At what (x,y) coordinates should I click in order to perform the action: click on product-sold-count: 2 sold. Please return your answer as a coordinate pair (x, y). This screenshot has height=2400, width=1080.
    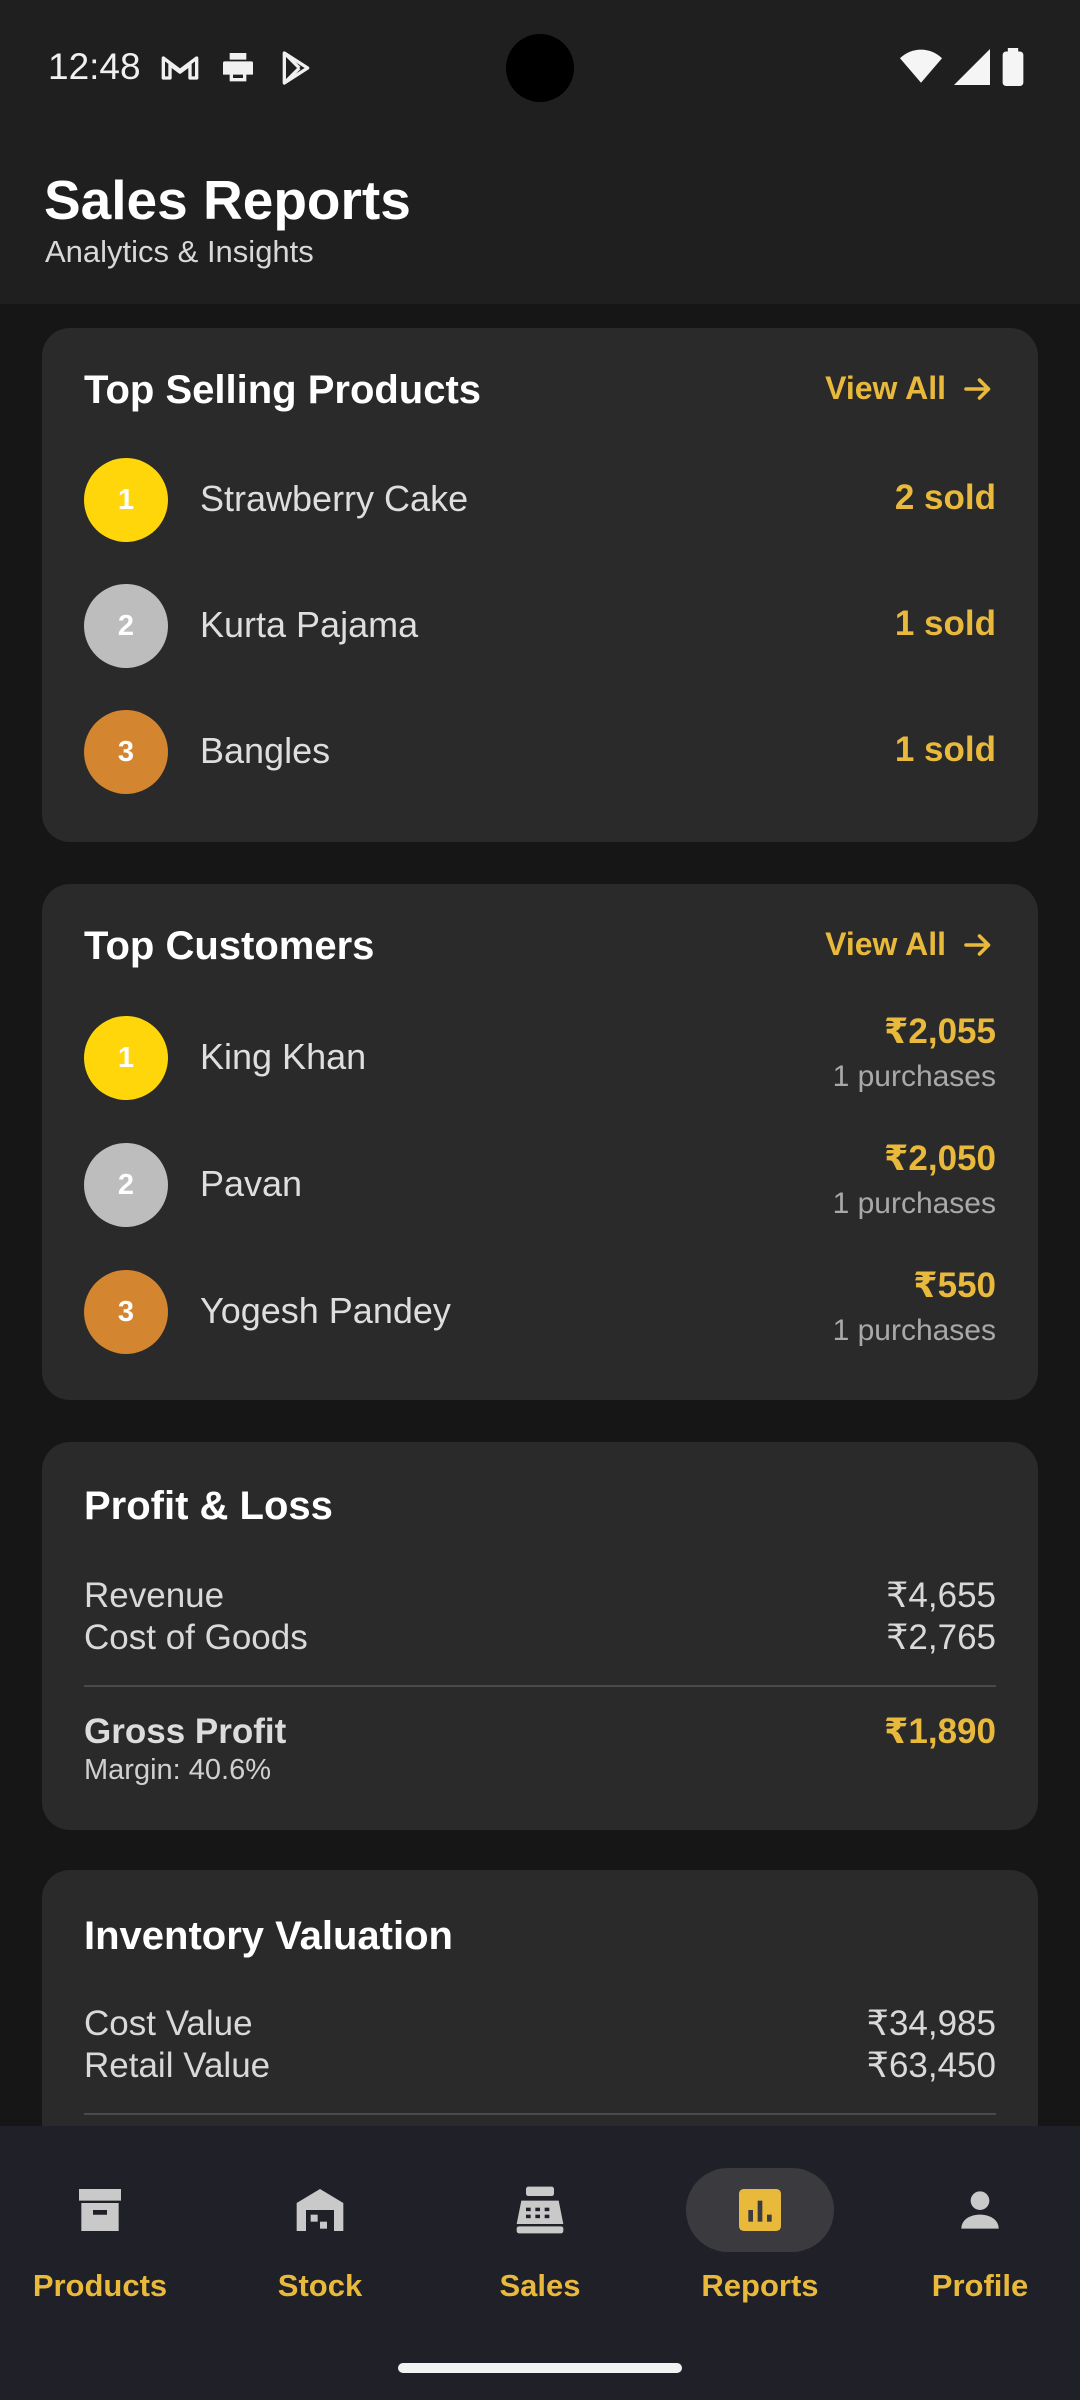
    Looking at the image, I should click on (945, 497).